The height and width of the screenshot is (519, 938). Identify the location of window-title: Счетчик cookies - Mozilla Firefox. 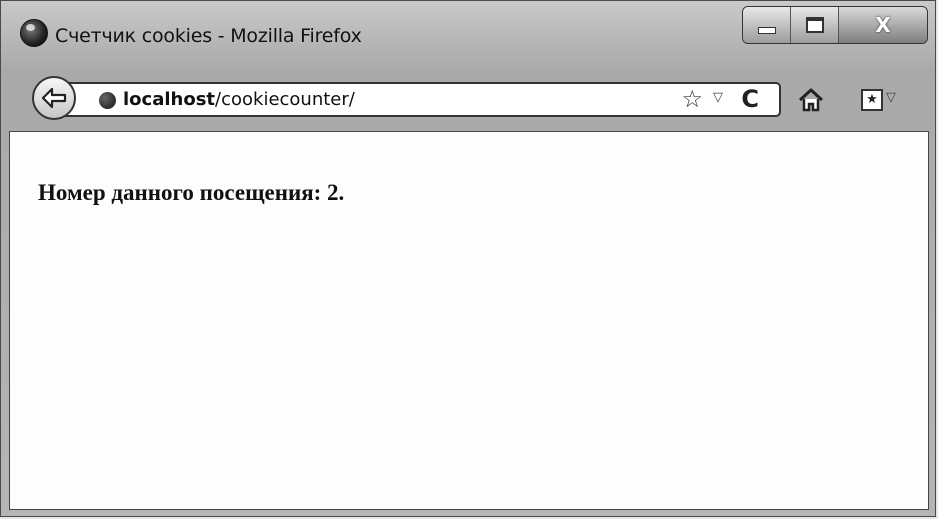
(208, 36).